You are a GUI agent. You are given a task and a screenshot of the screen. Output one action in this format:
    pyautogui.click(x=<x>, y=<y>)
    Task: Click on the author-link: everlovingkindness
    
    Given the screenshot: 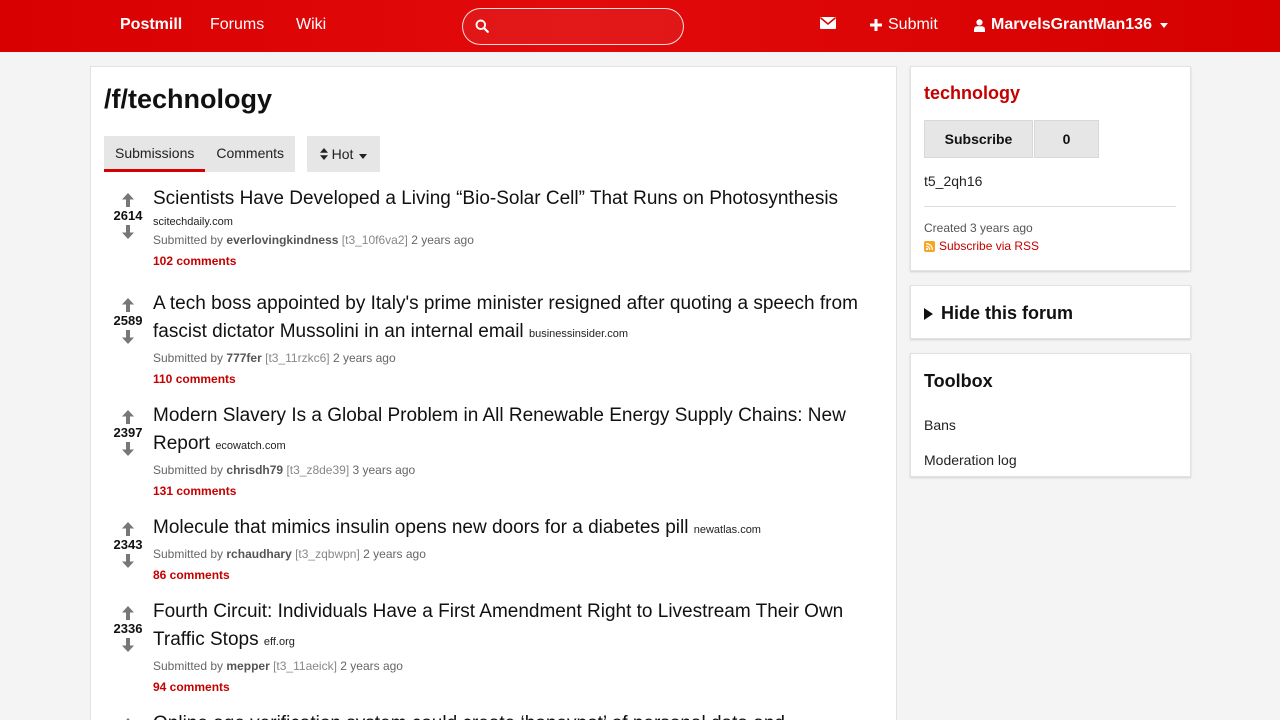 What is the action you would take?
    pyautogui.click(x=282, y=240)
    